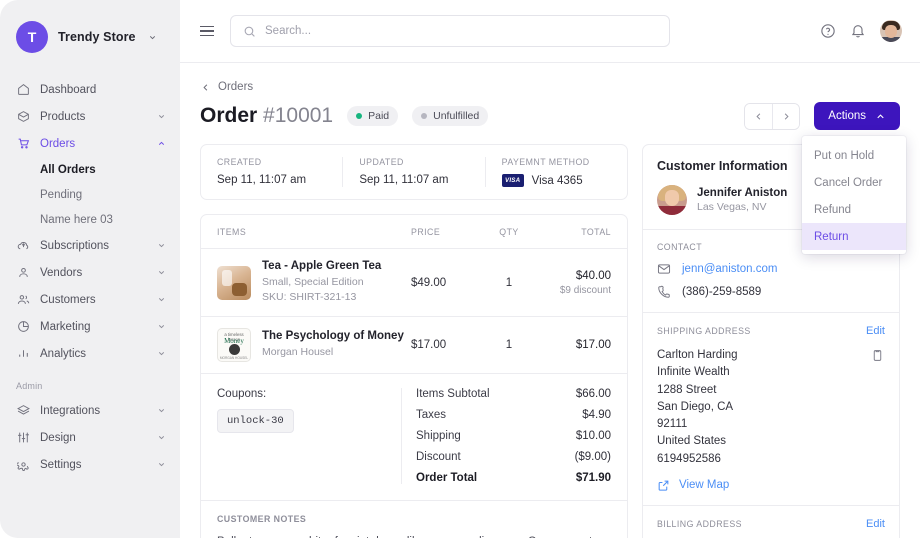 The height and width of the screenshot is (538, 920). I want to click on view-map-link: View Map, so click(771, 485).